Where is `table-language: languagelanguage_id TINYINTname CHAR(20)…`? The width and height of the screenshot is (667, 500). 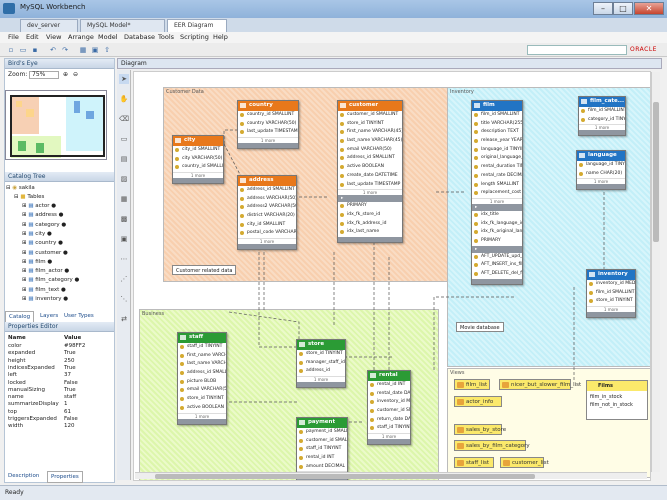
table-language: languagelanguage_id TINYINTname CHAR(20)… is located at coordinates (601, 170).